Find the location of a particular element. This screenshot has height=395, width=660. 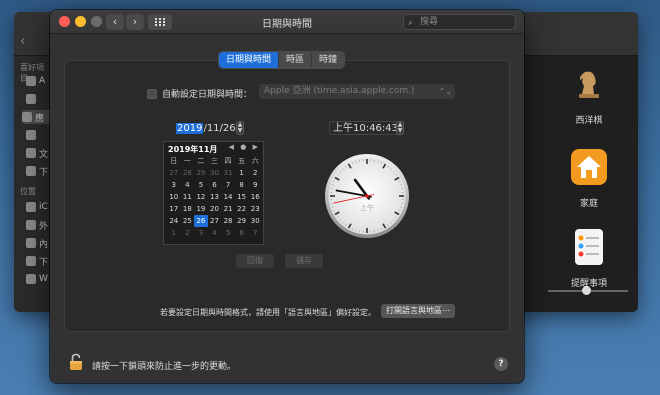

date-rest: /11/26 is located at coordinates (219, 128).